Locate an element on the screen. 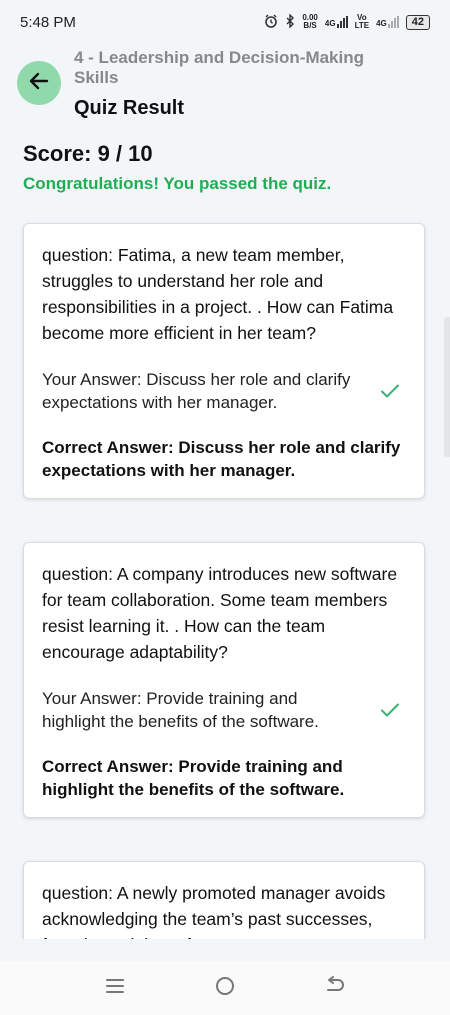  signal-2: 4G is located at coordinates (387, 22).